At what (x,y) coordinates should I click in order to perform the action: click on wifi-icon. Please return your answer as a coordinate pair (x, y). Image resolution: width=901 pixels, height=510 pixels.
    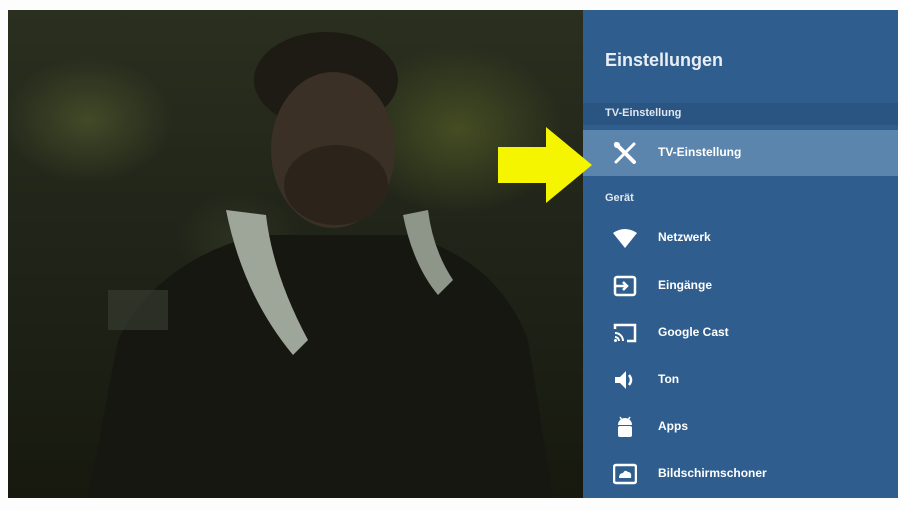
    Looking at the image, I should click on (625, 238).